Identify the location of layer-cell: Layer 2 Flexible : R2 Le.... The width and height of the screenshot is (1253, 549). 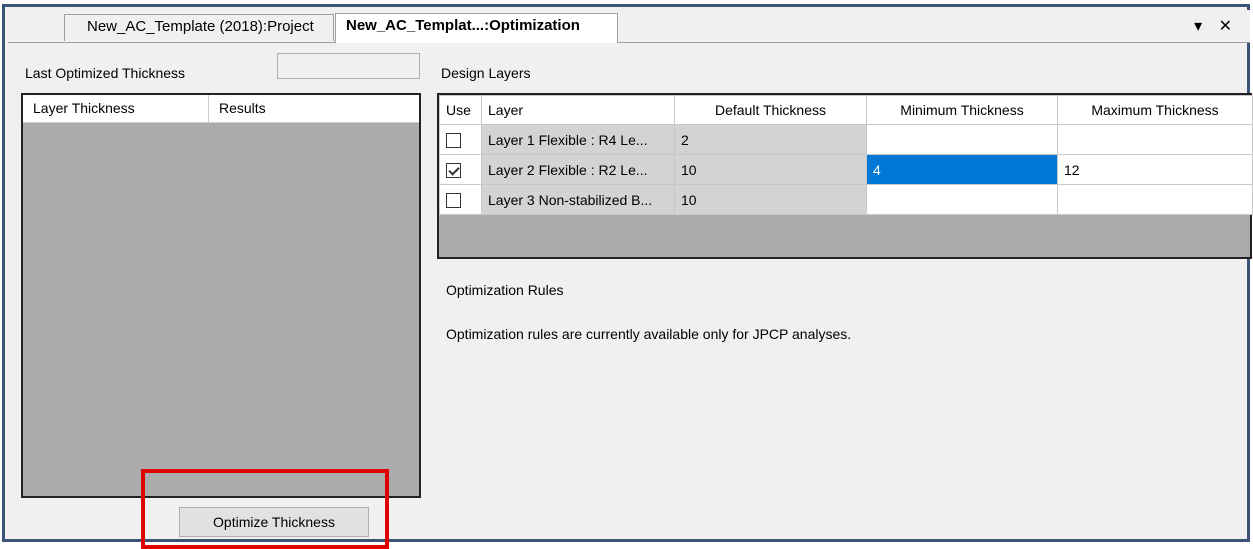
(578, 169).